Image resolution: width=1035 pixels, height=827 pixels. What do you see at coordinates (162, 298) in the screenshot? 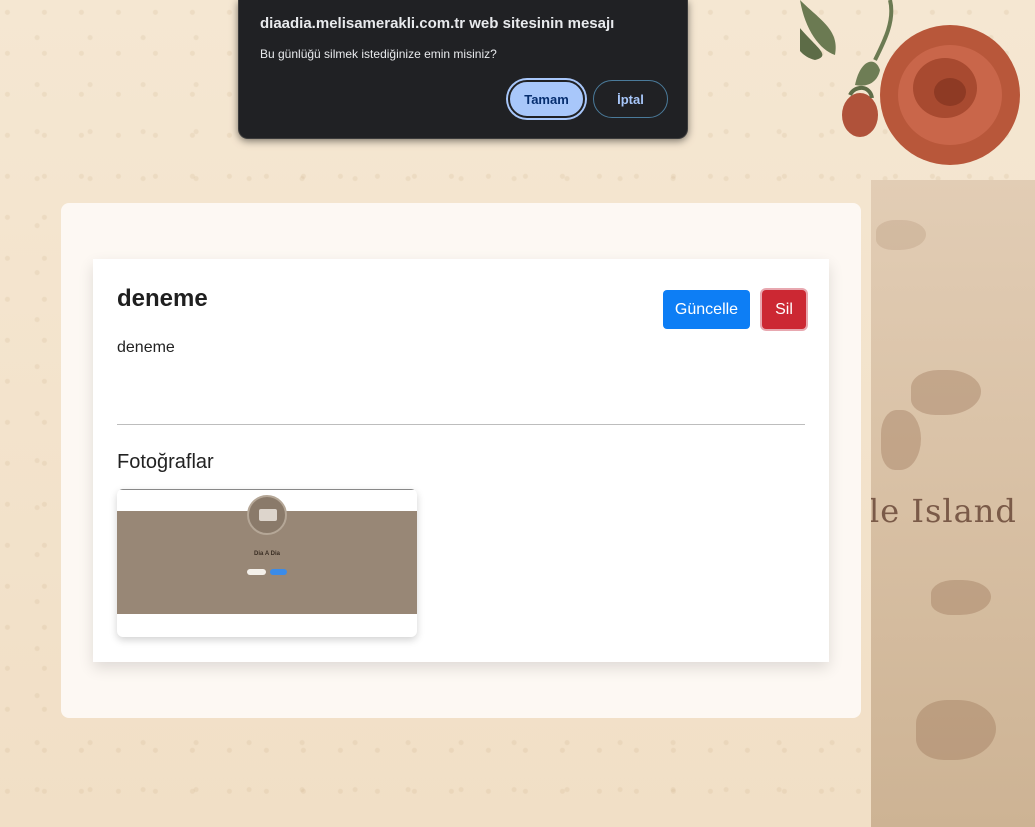
I see `entry-title: deneme` at bounding box center [162, 298].